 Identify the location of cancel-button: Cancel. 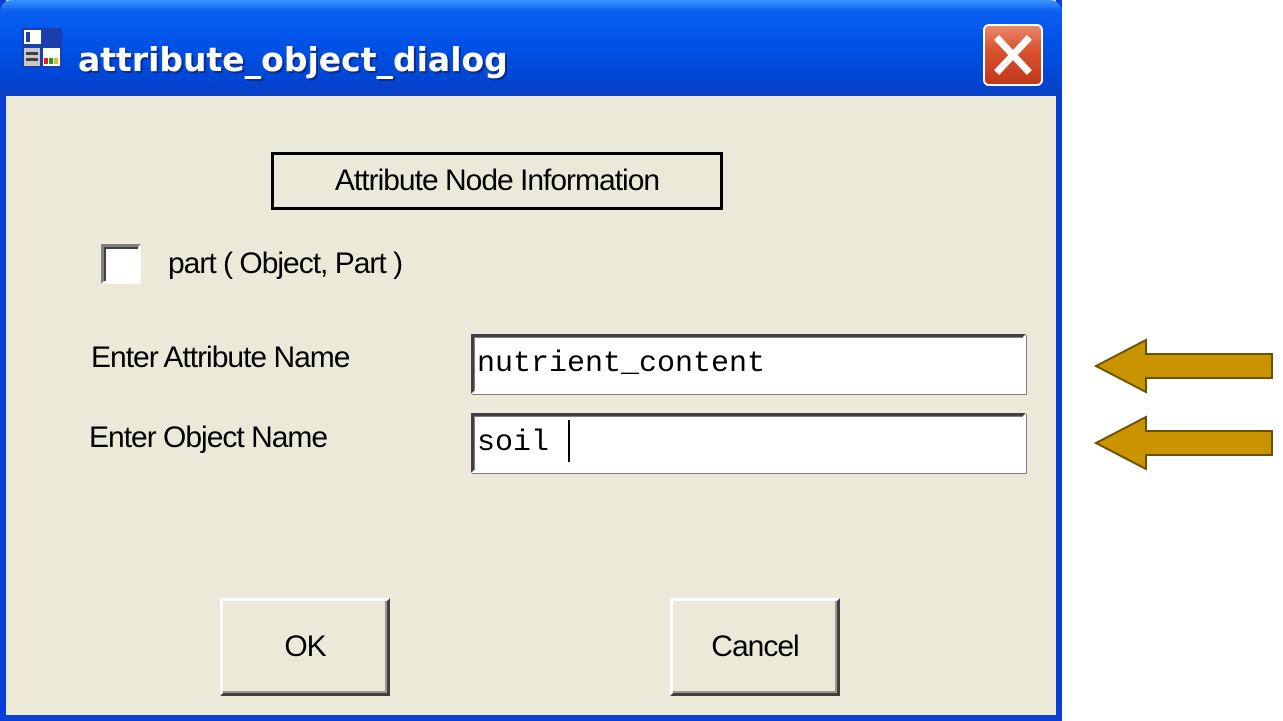
(755, 647).